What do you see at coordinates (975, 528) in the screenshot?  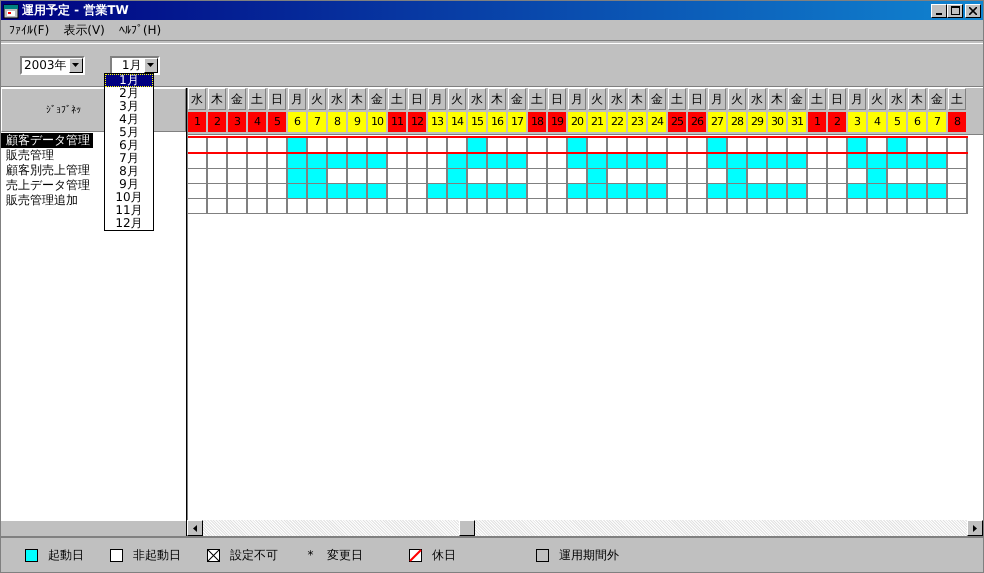 I see `scroll-right-icon` at bounding box center [975, 528].